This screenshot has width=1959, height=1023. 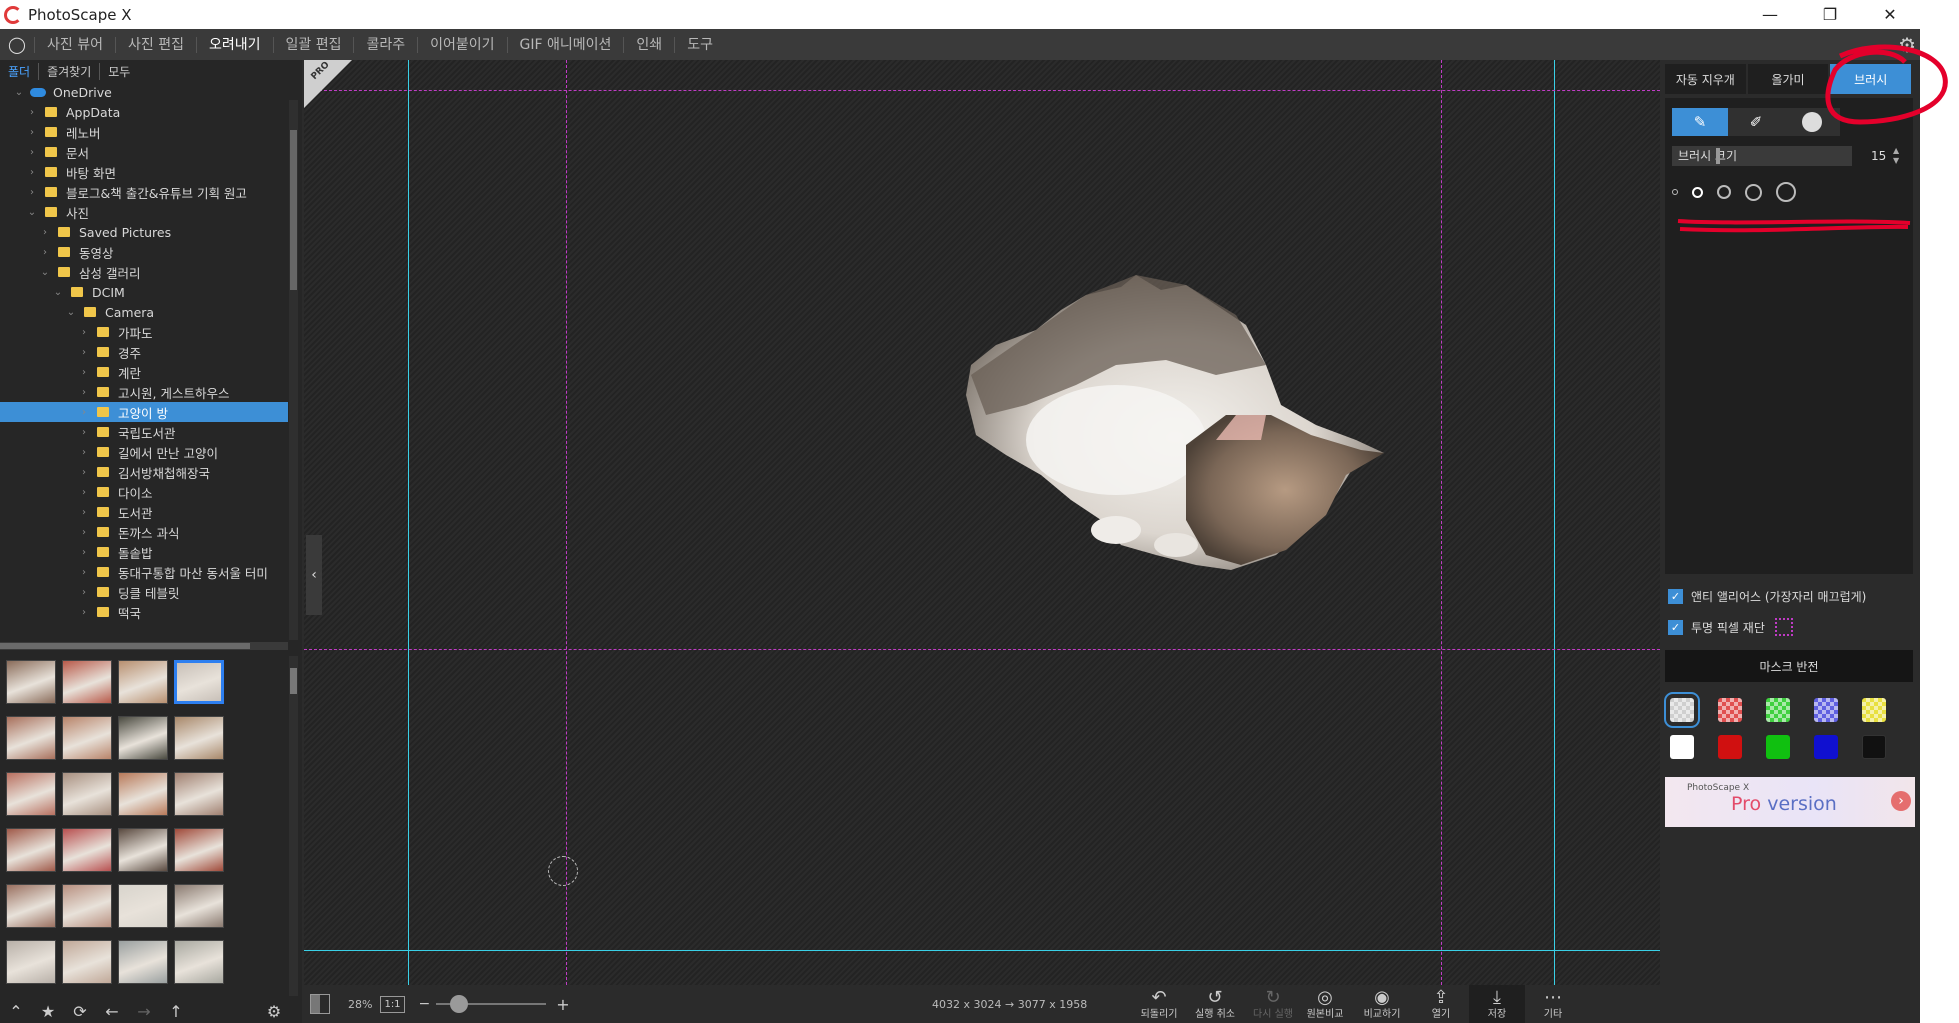 What do you see at coordinates (144, 372) in the screenshot?
I see `tree-item: › 계란` at bounding box center [144, 372].